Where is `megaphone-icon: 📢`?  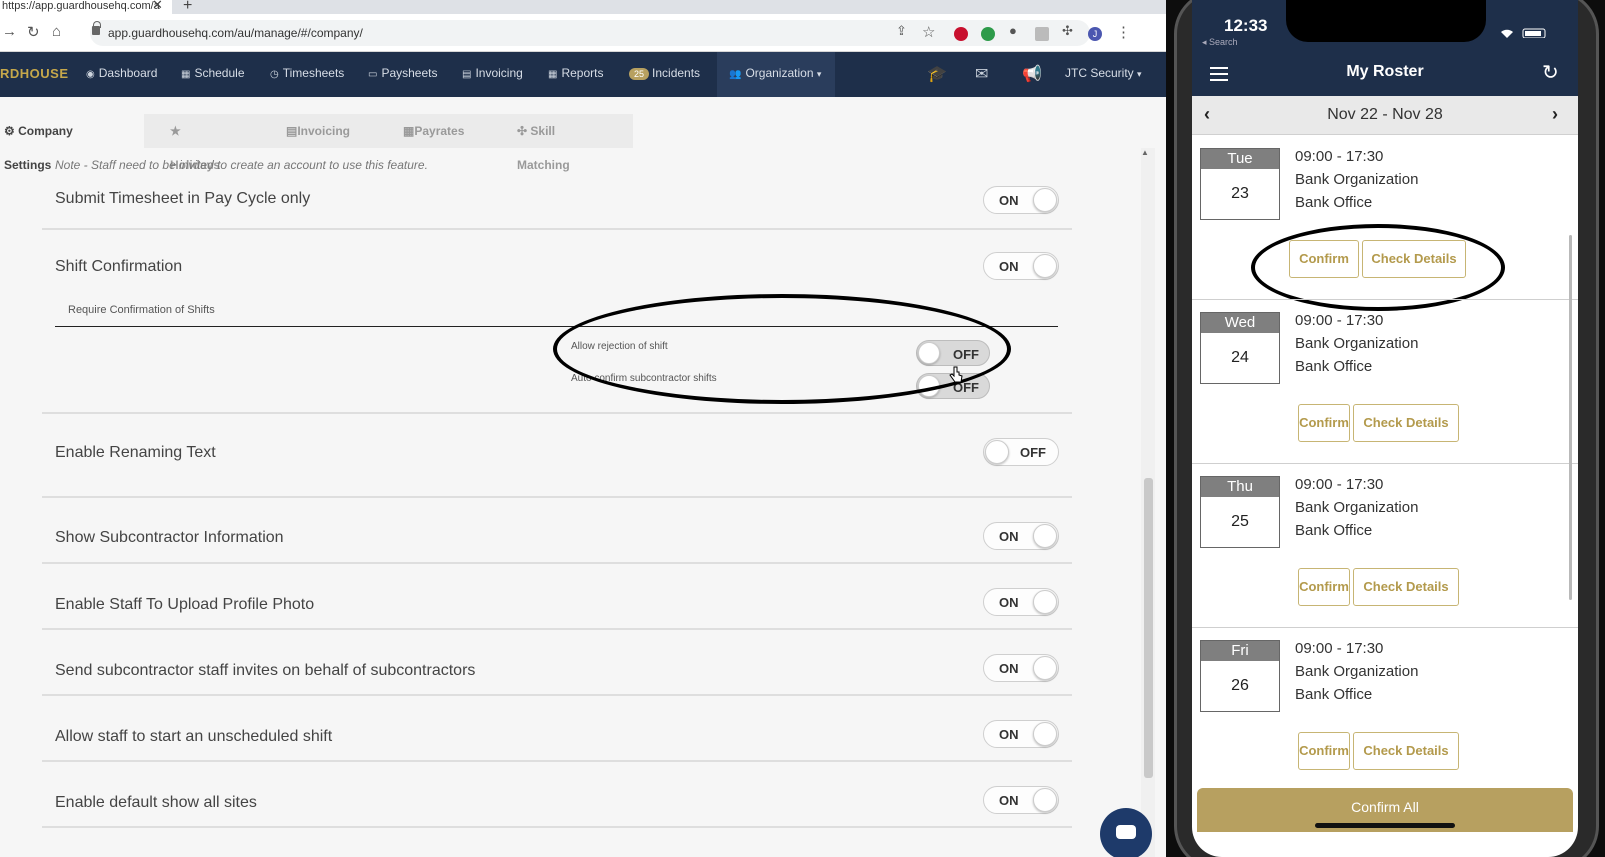
megaphone-icon: 📢 is located at coordinates (1032, 74).